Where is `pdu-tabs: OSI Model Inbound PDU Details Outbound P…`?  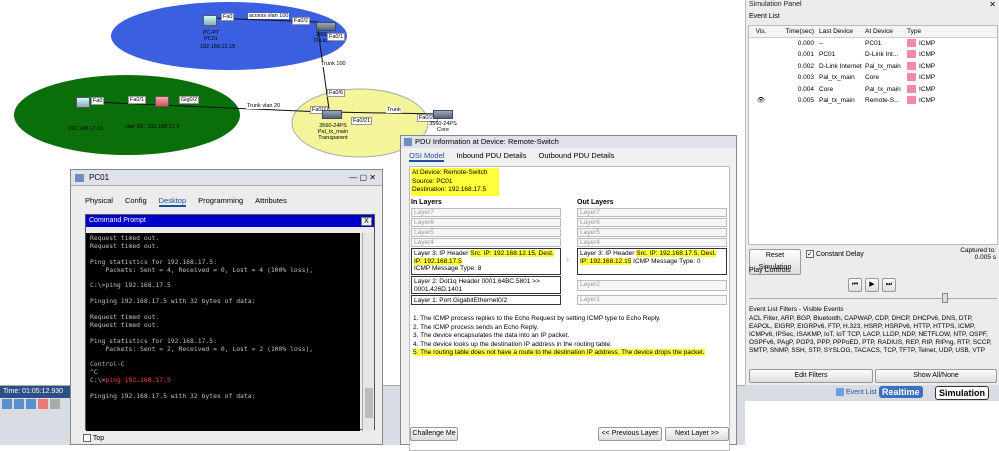
pdu-tabs: OSI Model Inbound PDU Details Outbound P… is located at coordinates (511, 156).